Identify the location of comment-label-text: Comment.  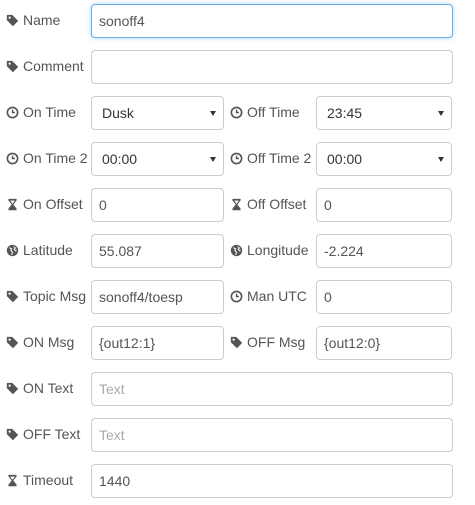
(53, 66).